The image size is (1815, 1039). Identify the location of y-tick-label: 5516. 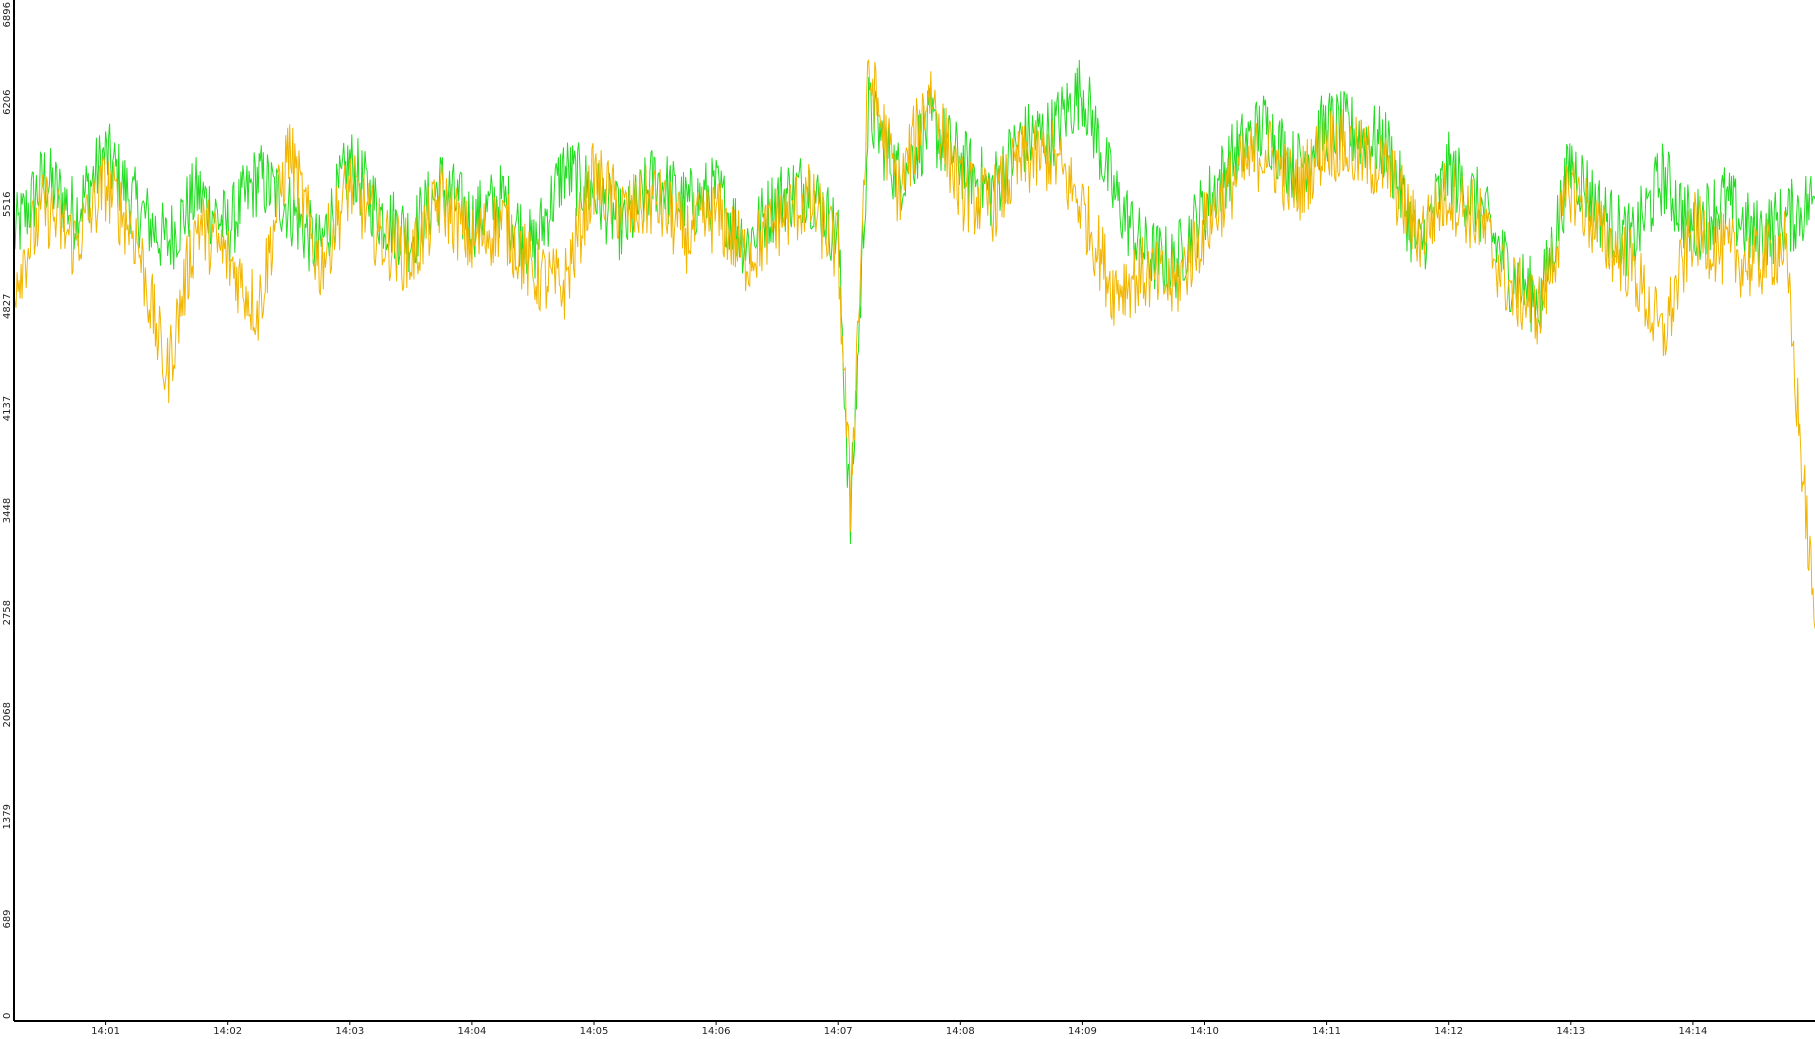
(7, 204).